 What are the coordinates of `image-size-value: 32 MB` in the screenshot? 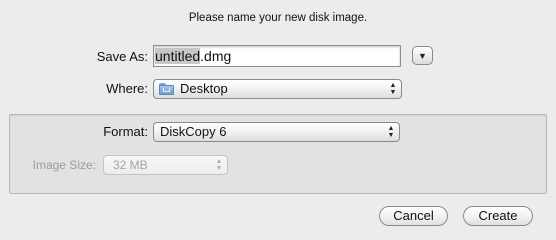 It's located at (130, 165).